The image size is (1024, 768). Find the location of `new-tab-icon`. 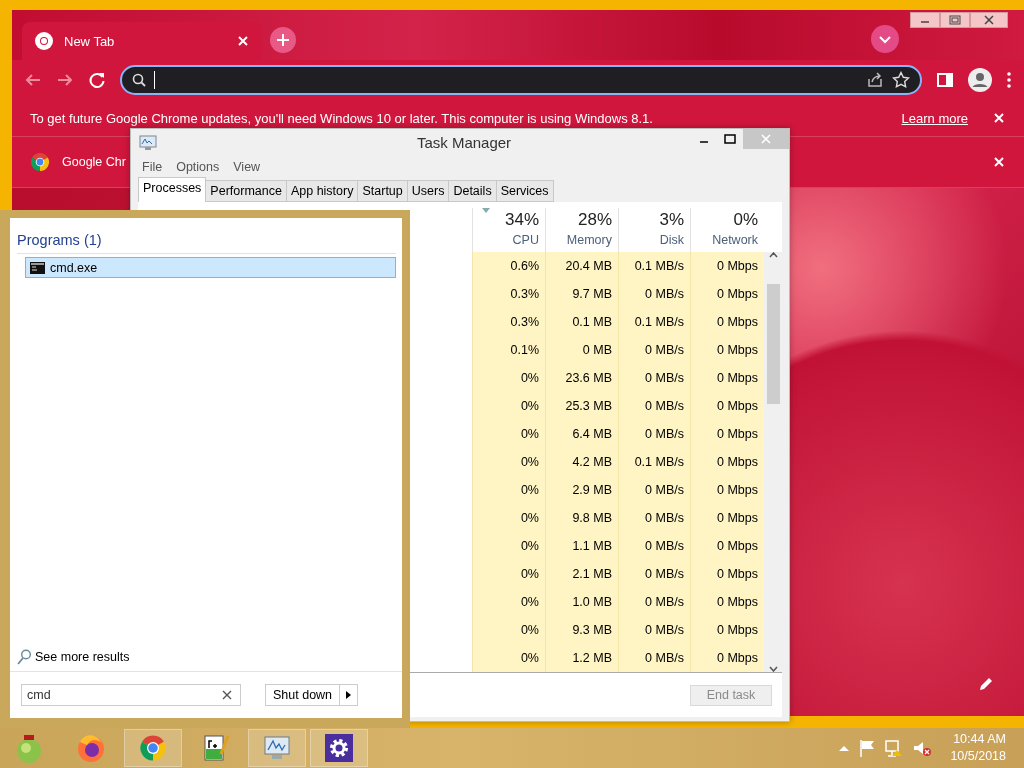

new-tab-icon is located at coordinates (283, 40).